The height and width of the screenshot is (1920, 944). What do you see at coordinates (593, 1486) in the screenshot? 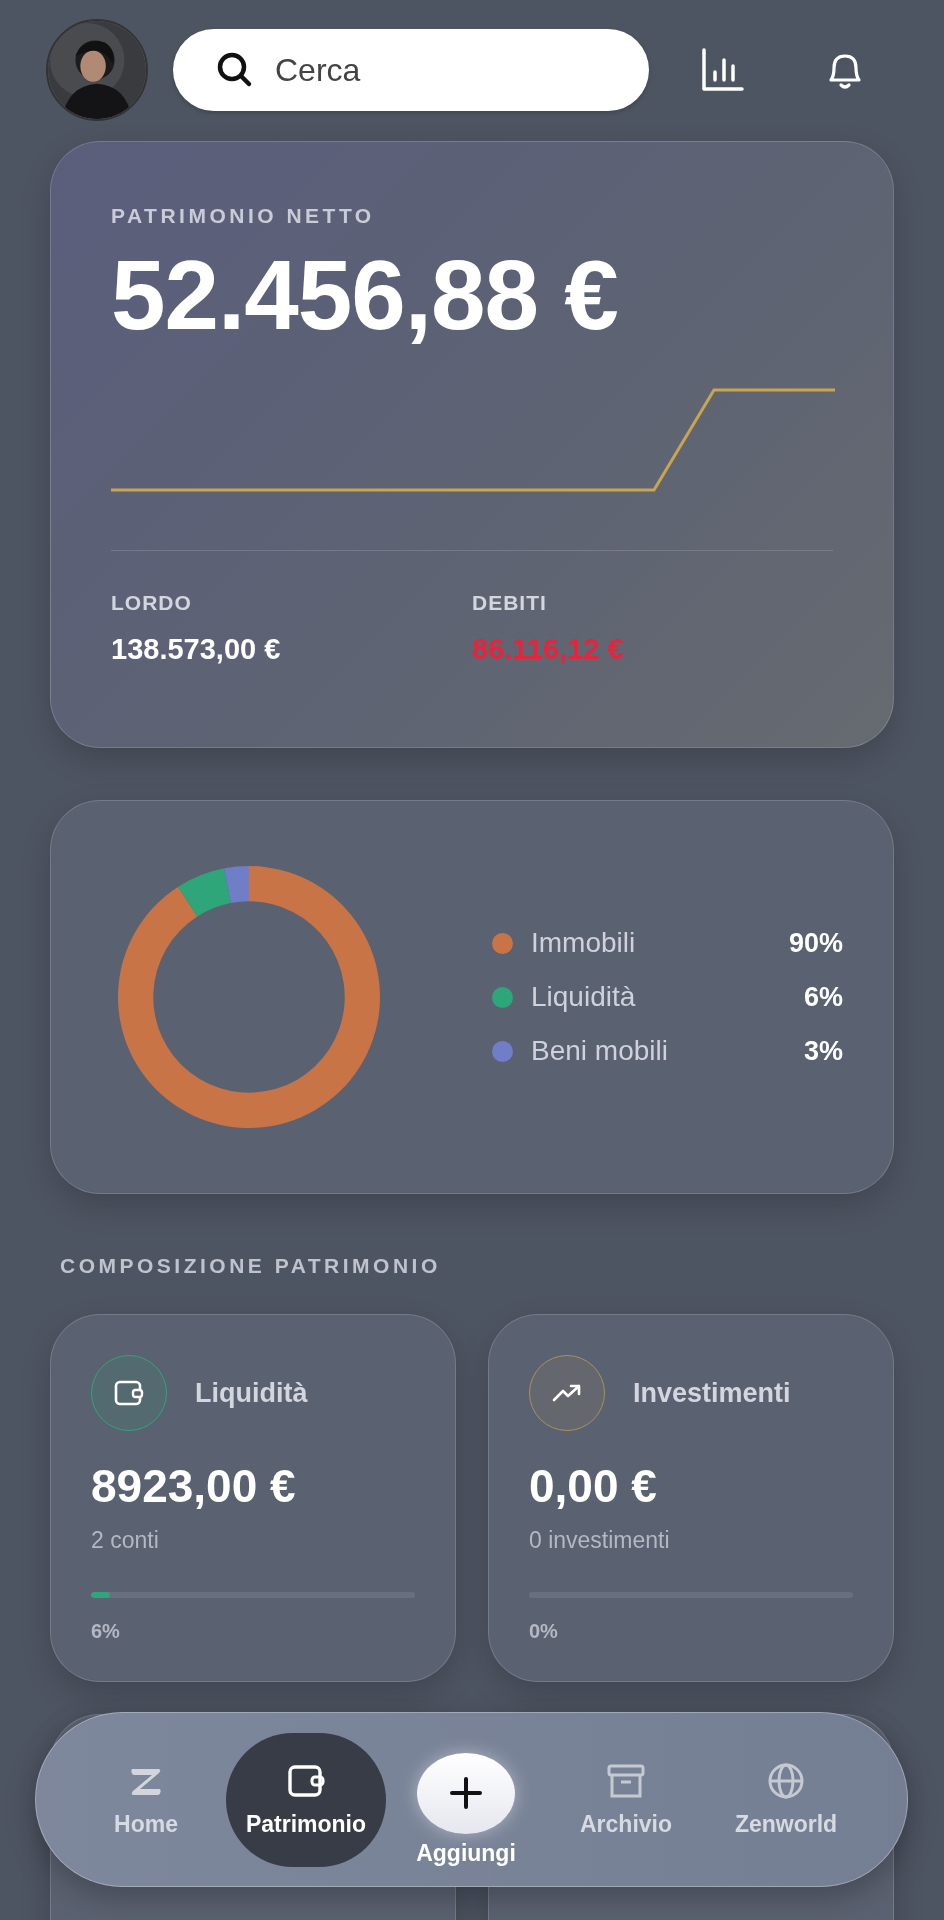
I see `asset-amount: 0,00 €` at bounding box center [593, 1486].